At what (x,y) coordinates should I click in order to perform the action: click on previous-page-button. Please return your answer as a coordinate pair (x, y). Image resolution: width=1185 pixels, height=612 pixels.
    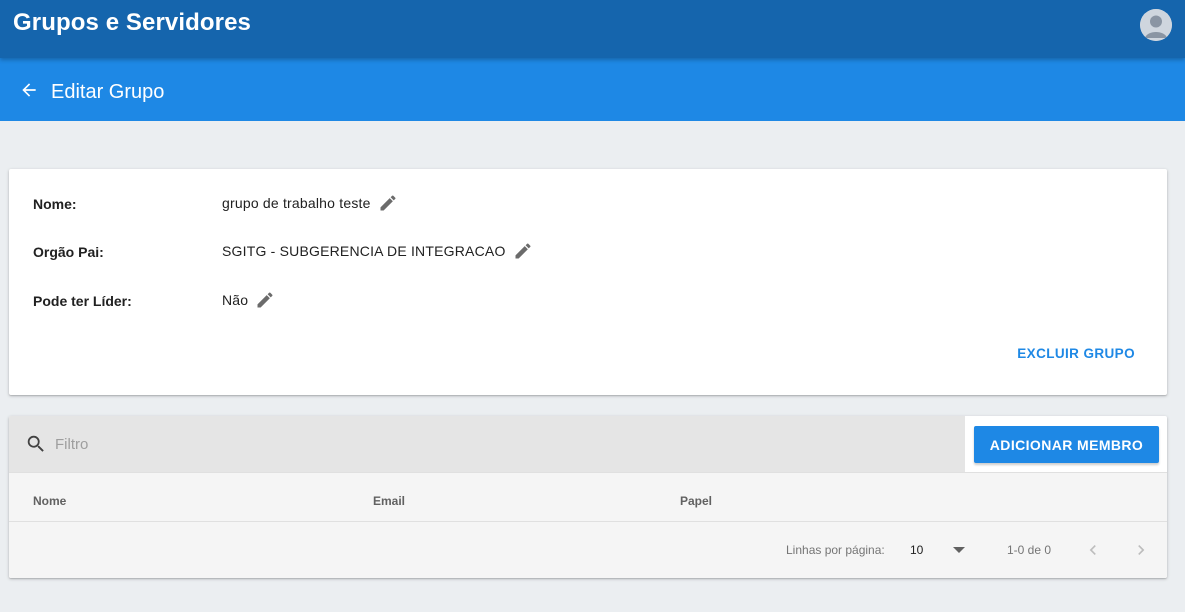
    Looking at the image, I should click on (1093, 550).